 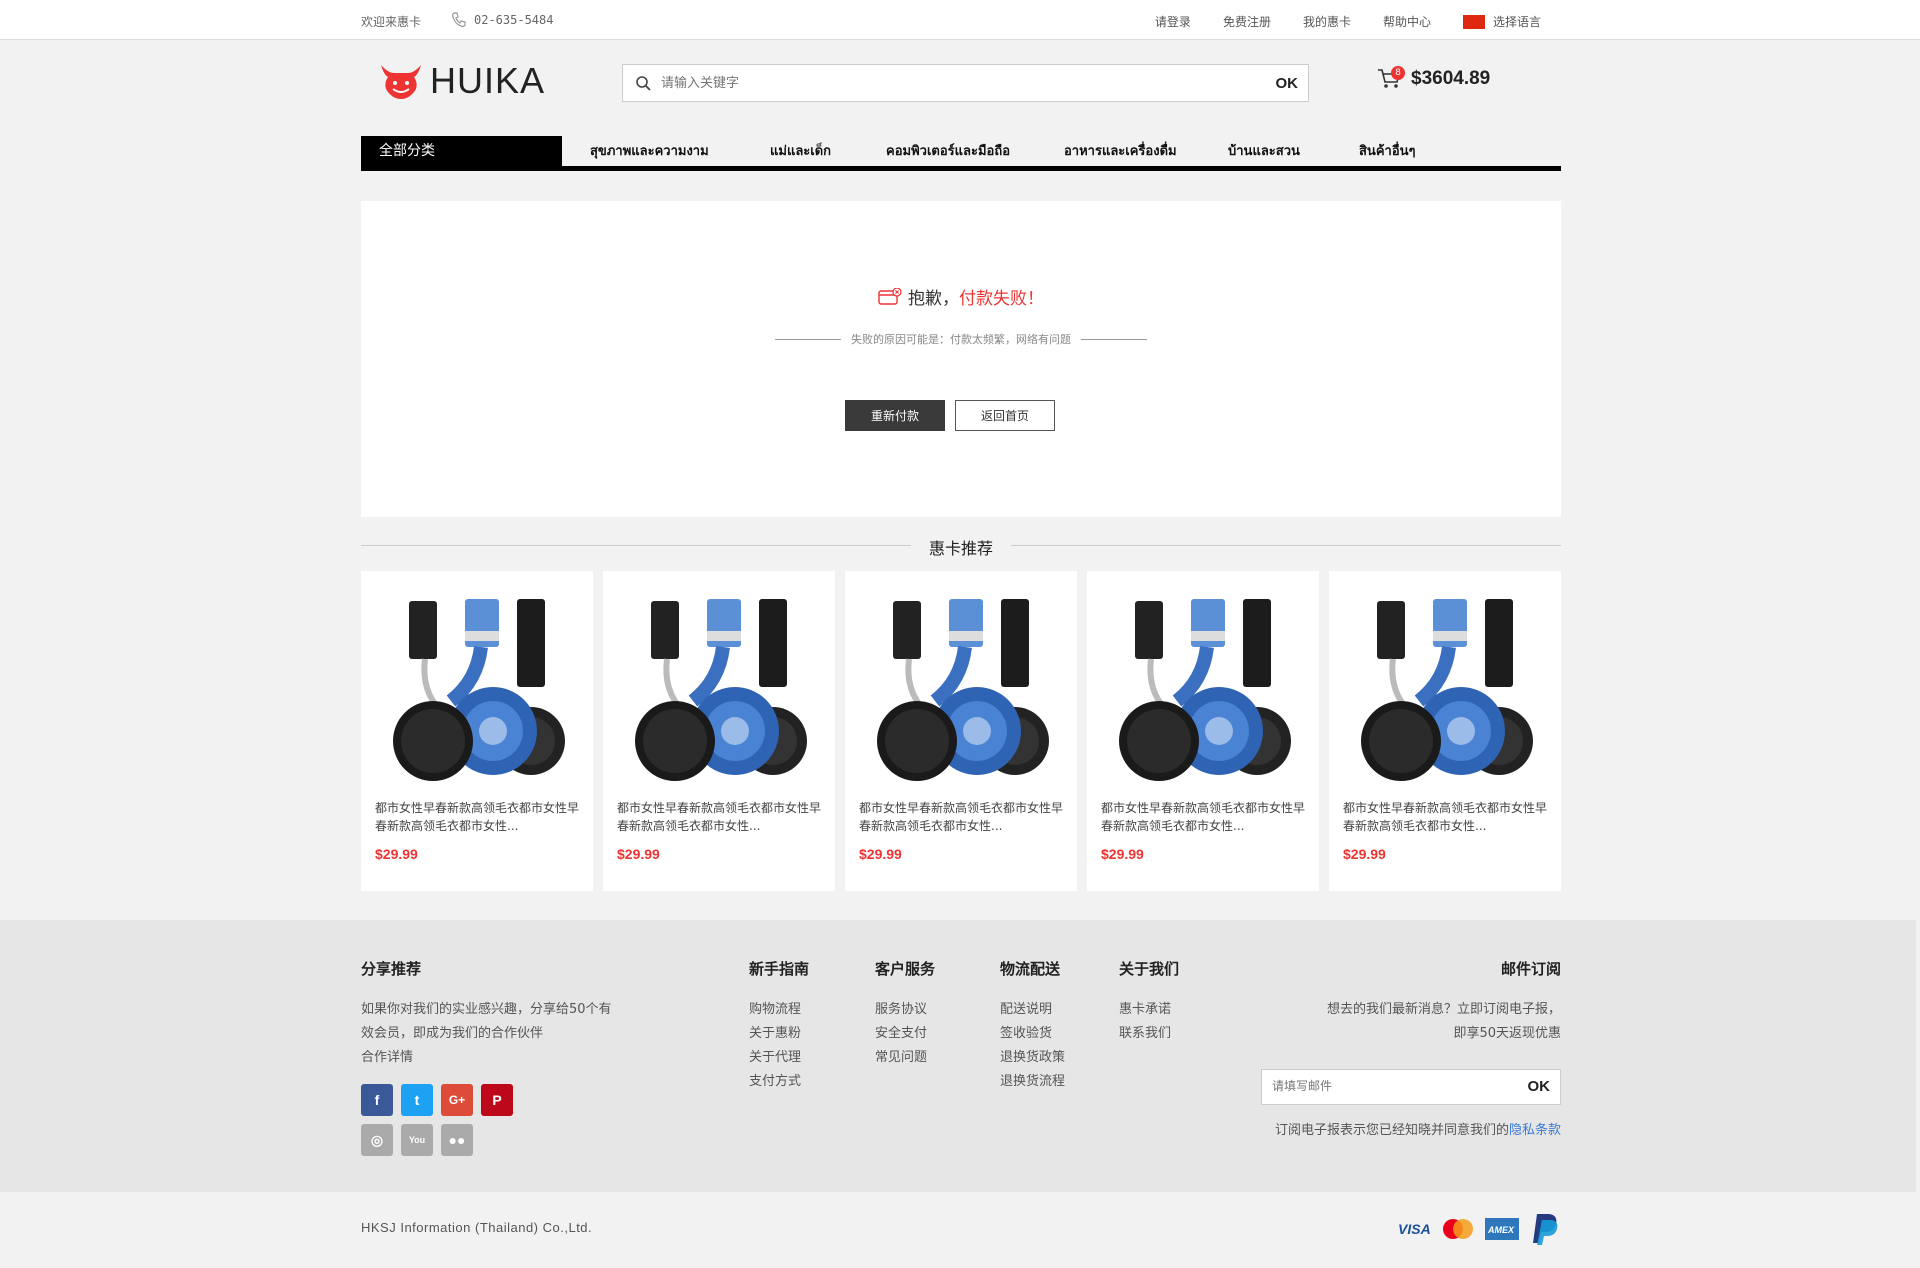 I want to click on share-text: 如果你对我们的实业感兴趣，分享给50个有效会员，即成为我们的合作伙伴, so click(x=486, y=1021).